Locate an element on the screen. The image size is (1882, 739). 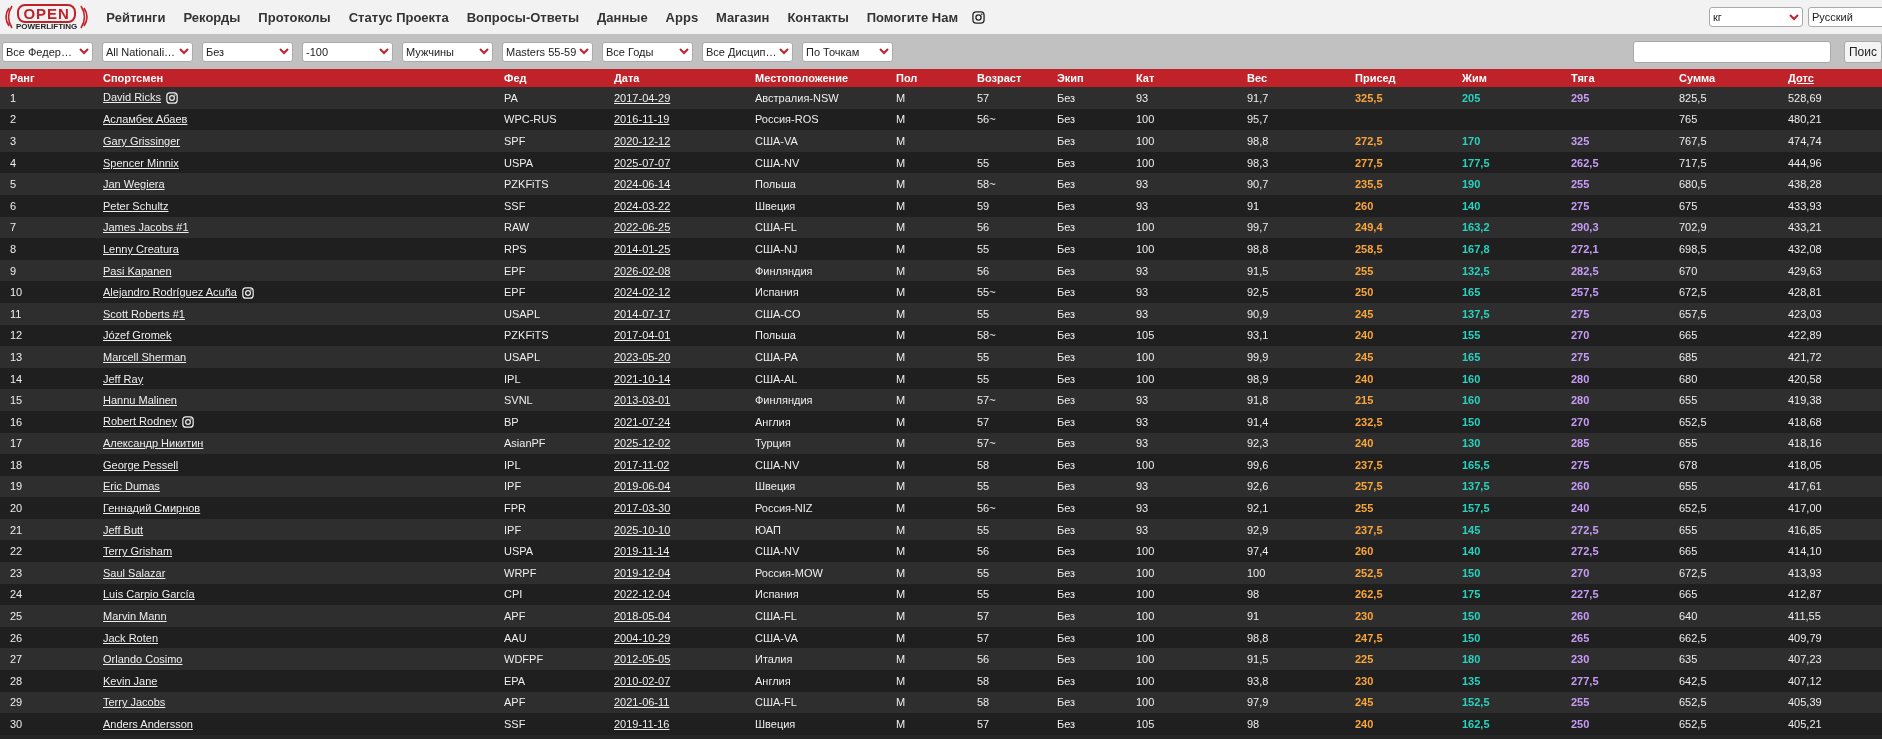
athlete-link: Scott Roberts #1 is located at coordinates (144, 313).